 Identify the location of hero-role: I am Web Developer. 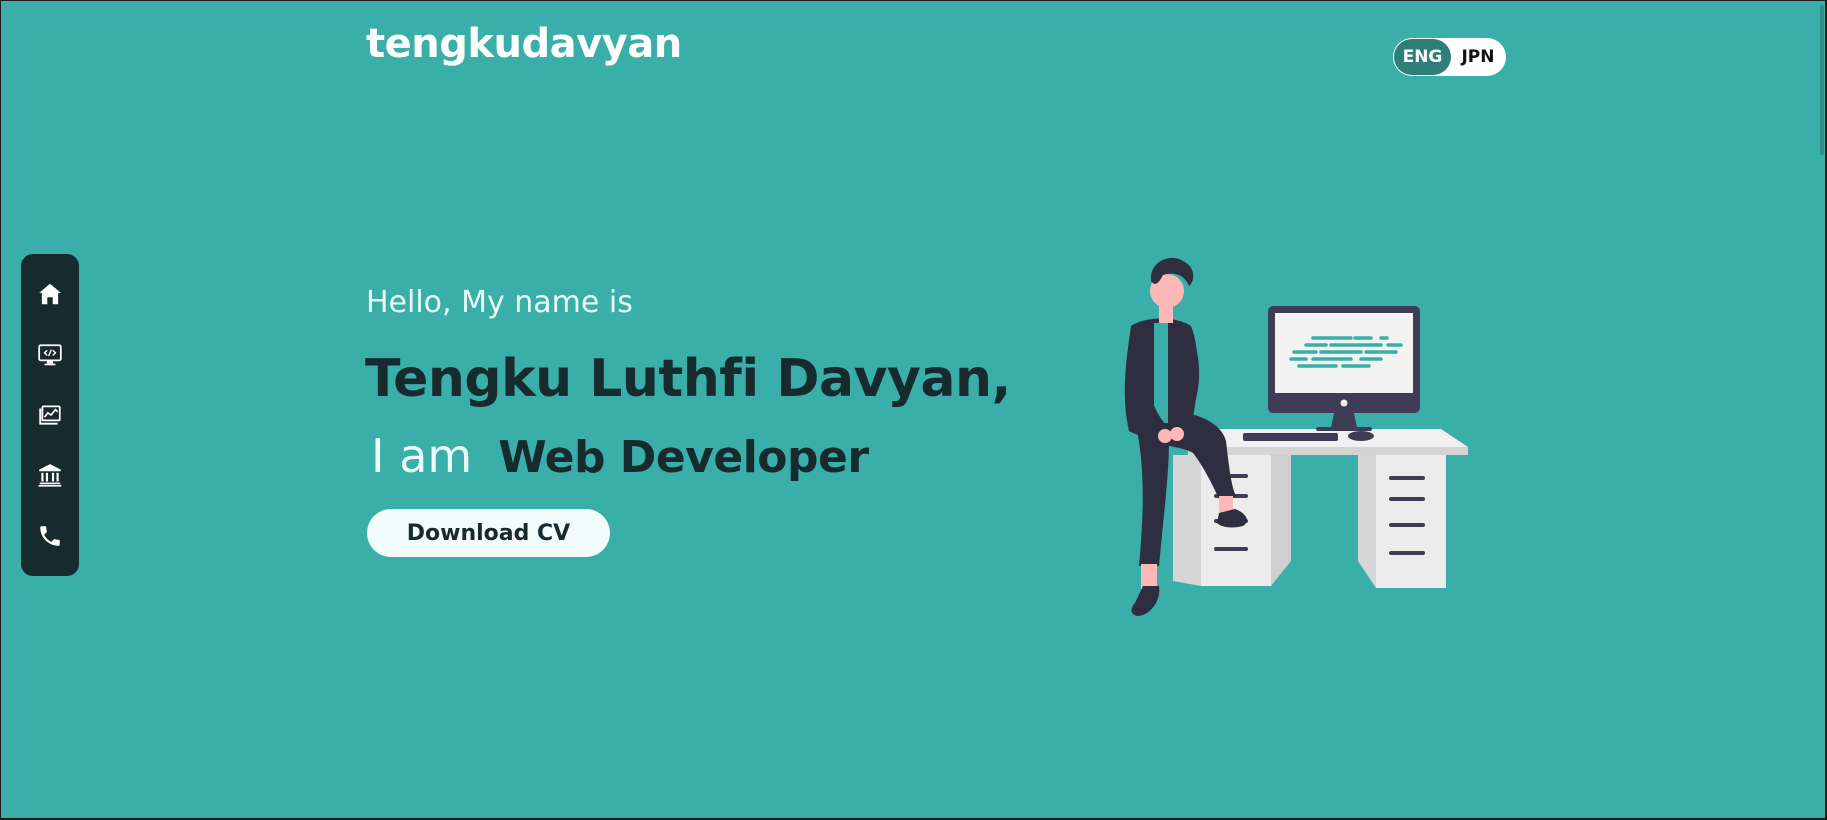
(620, 456).